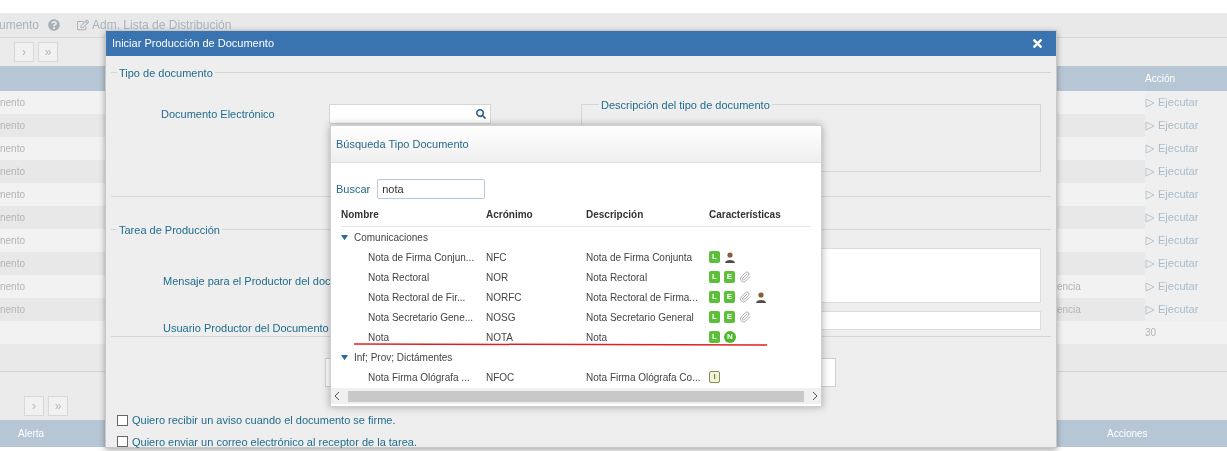 This screenshot has height=451, width=1227. Describe the element at coordinates (410, 114) in the screenshot. I see `document-type-field` at that location.